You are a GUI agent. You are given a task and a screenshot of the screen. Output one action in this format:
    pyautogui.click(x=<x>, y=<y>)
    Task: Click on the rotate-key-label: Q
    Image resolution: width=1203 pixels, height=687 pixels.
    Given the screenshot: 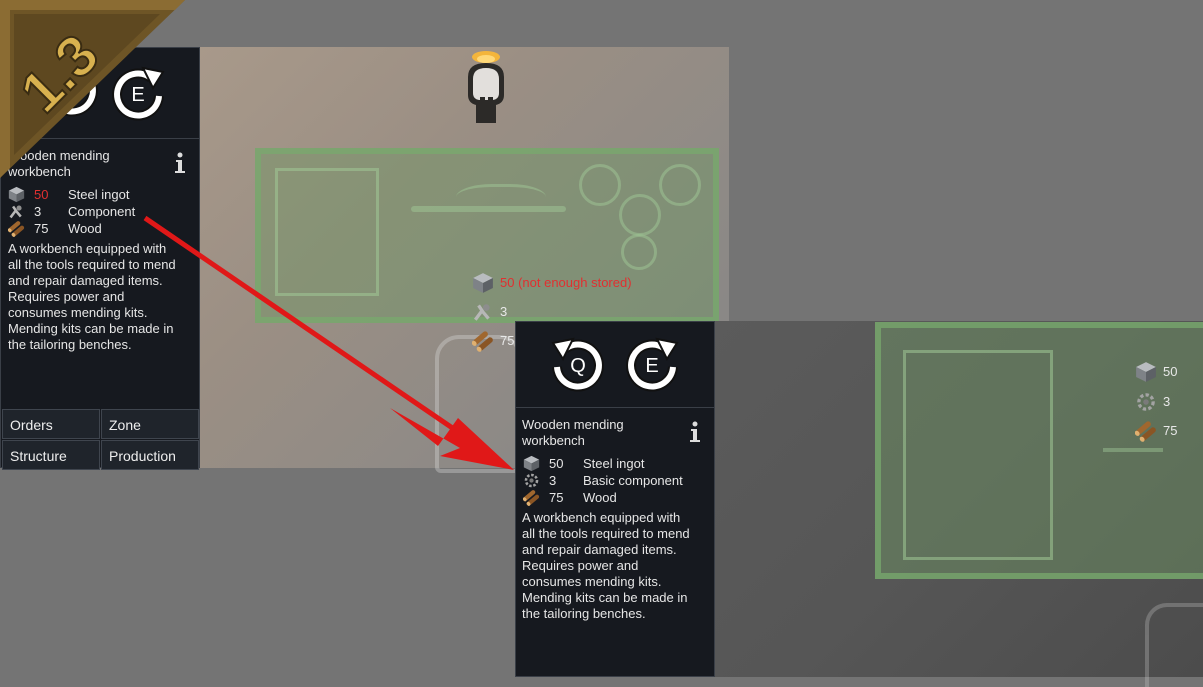 What is the action you would take?
    pyautogui.click(x=578, y=366)
    